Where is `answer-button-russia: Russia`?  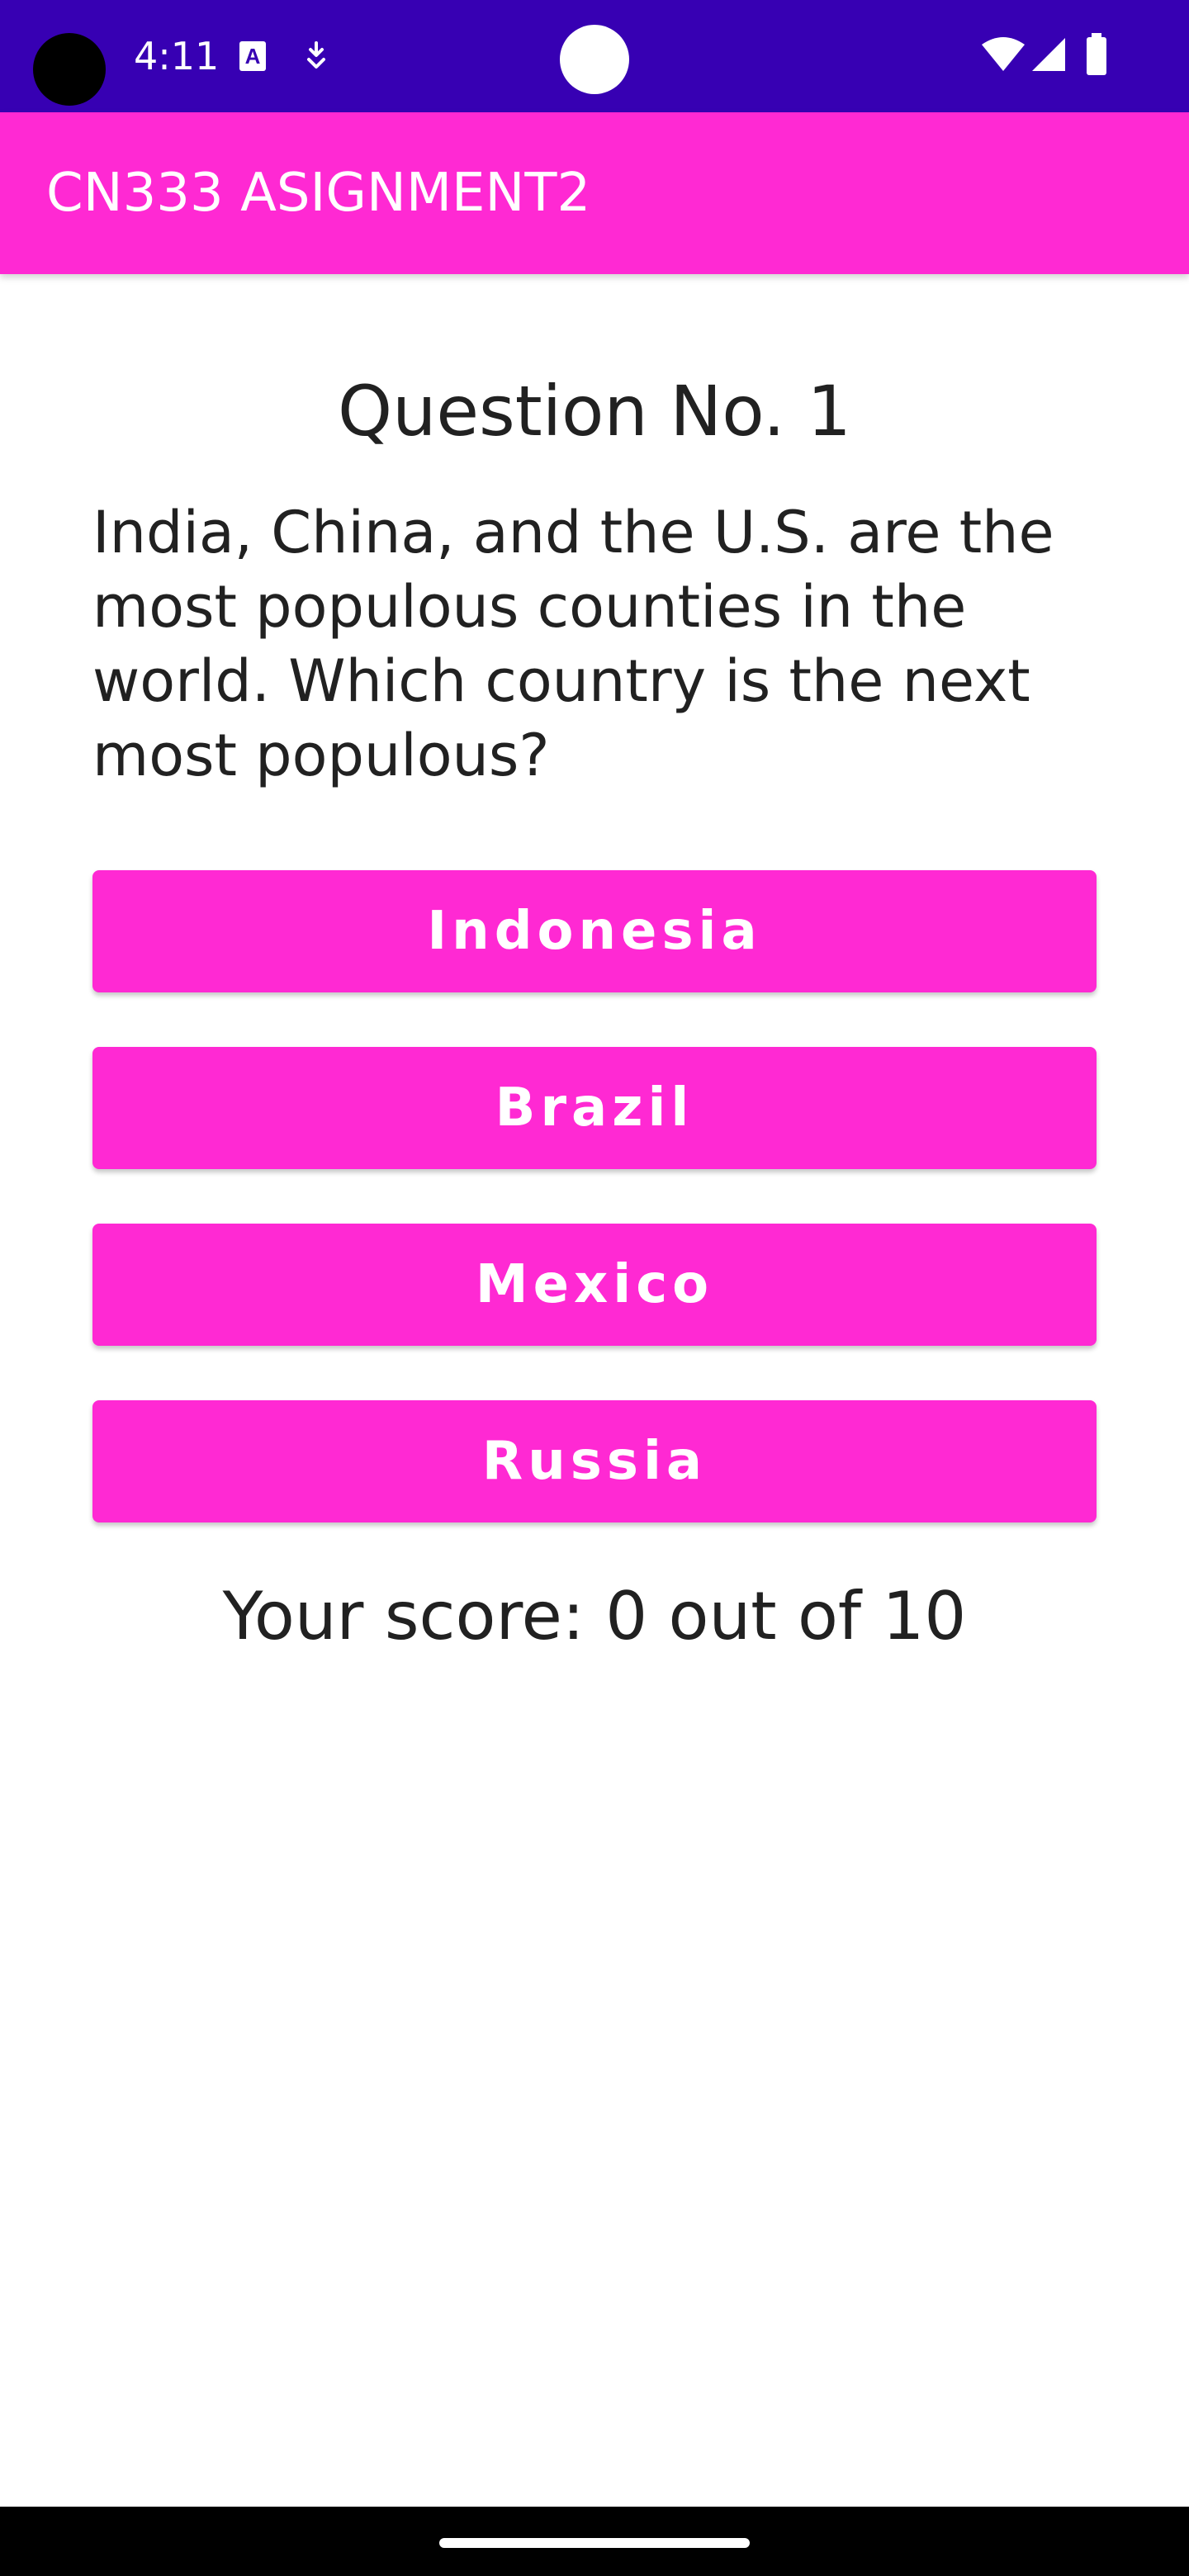 answer-button-russia: Russia is located at coordinates (594, 1461).